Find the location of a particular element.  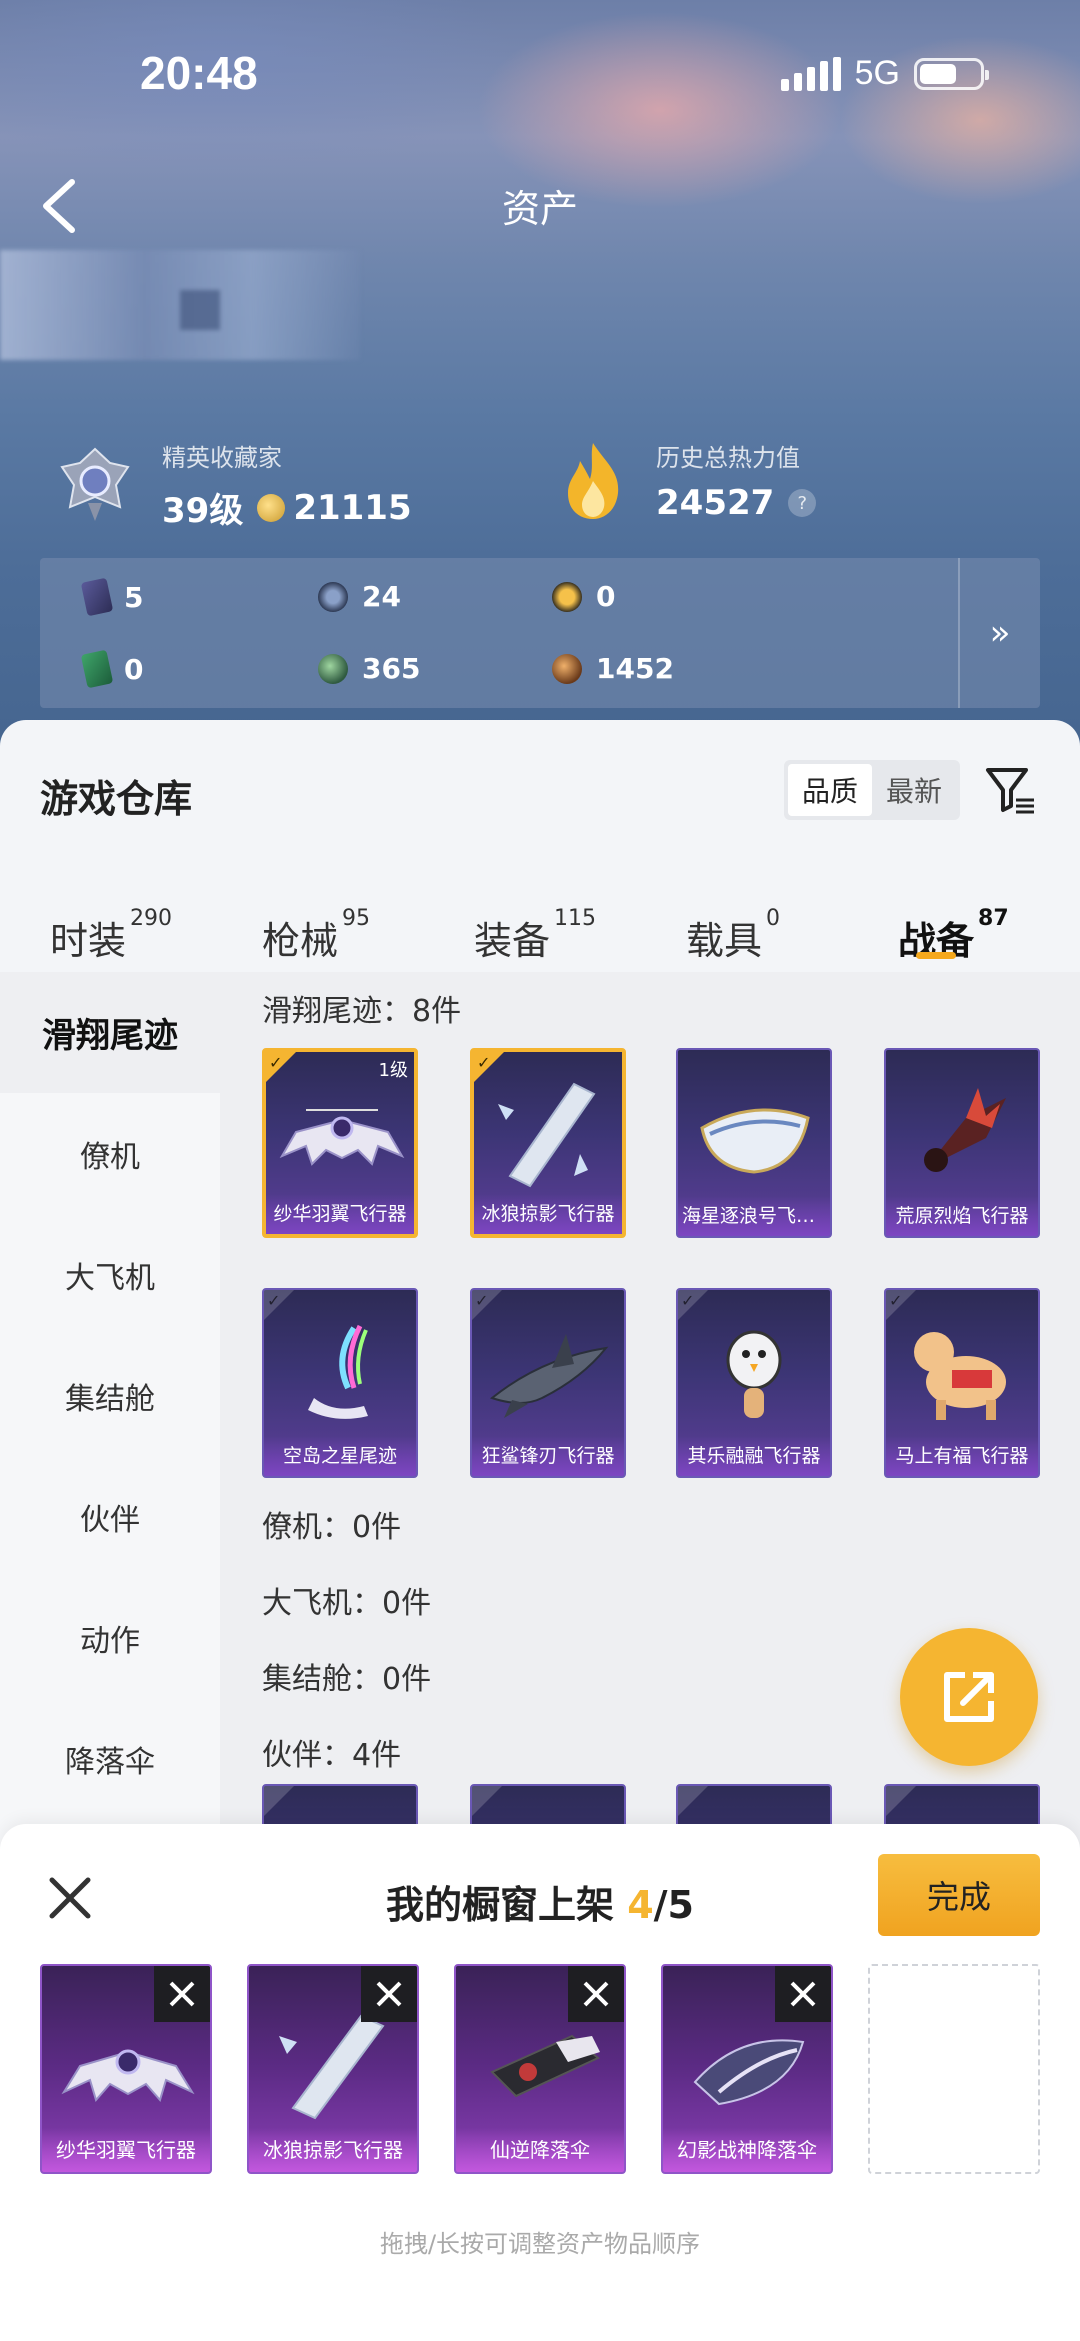

sort-quality: 品质 is located at coordinates (830, 790).